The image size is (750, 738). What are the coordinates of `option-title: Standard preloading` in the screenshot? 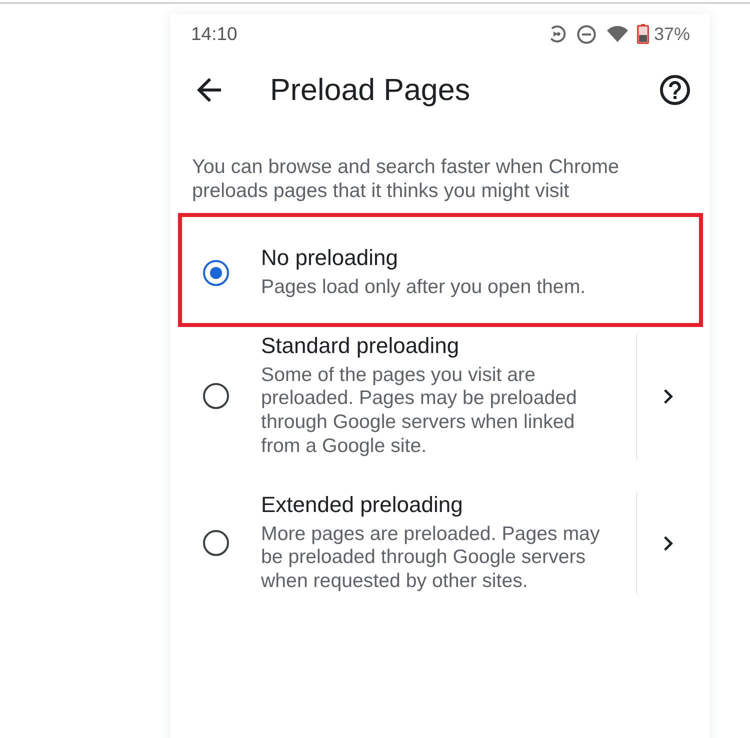 It's located at (360, 346).